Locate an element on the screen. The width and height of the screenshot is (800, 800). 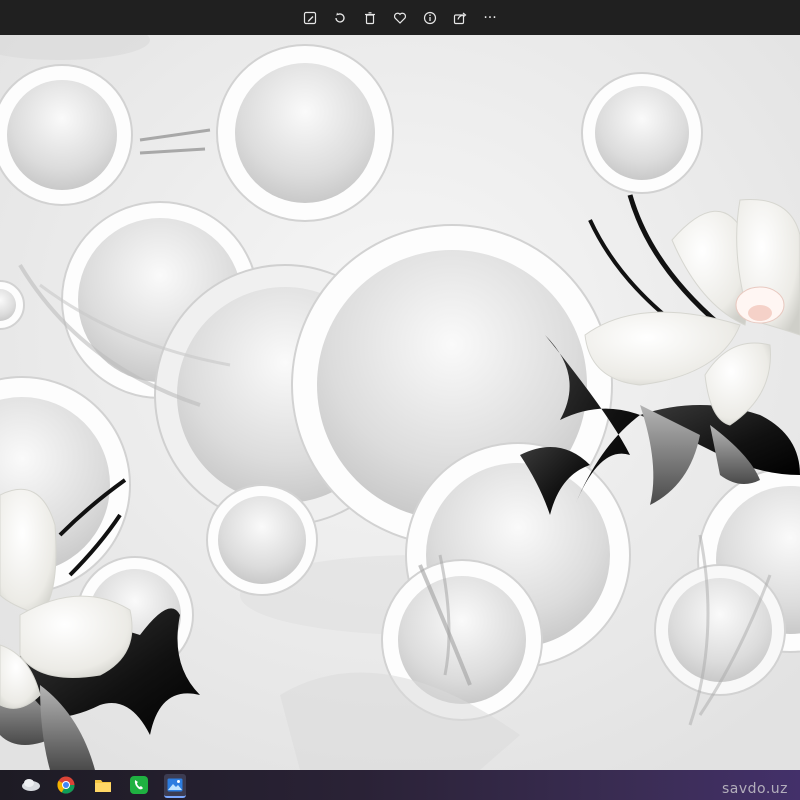
ring-top-left is located at coordinates (66, 135).